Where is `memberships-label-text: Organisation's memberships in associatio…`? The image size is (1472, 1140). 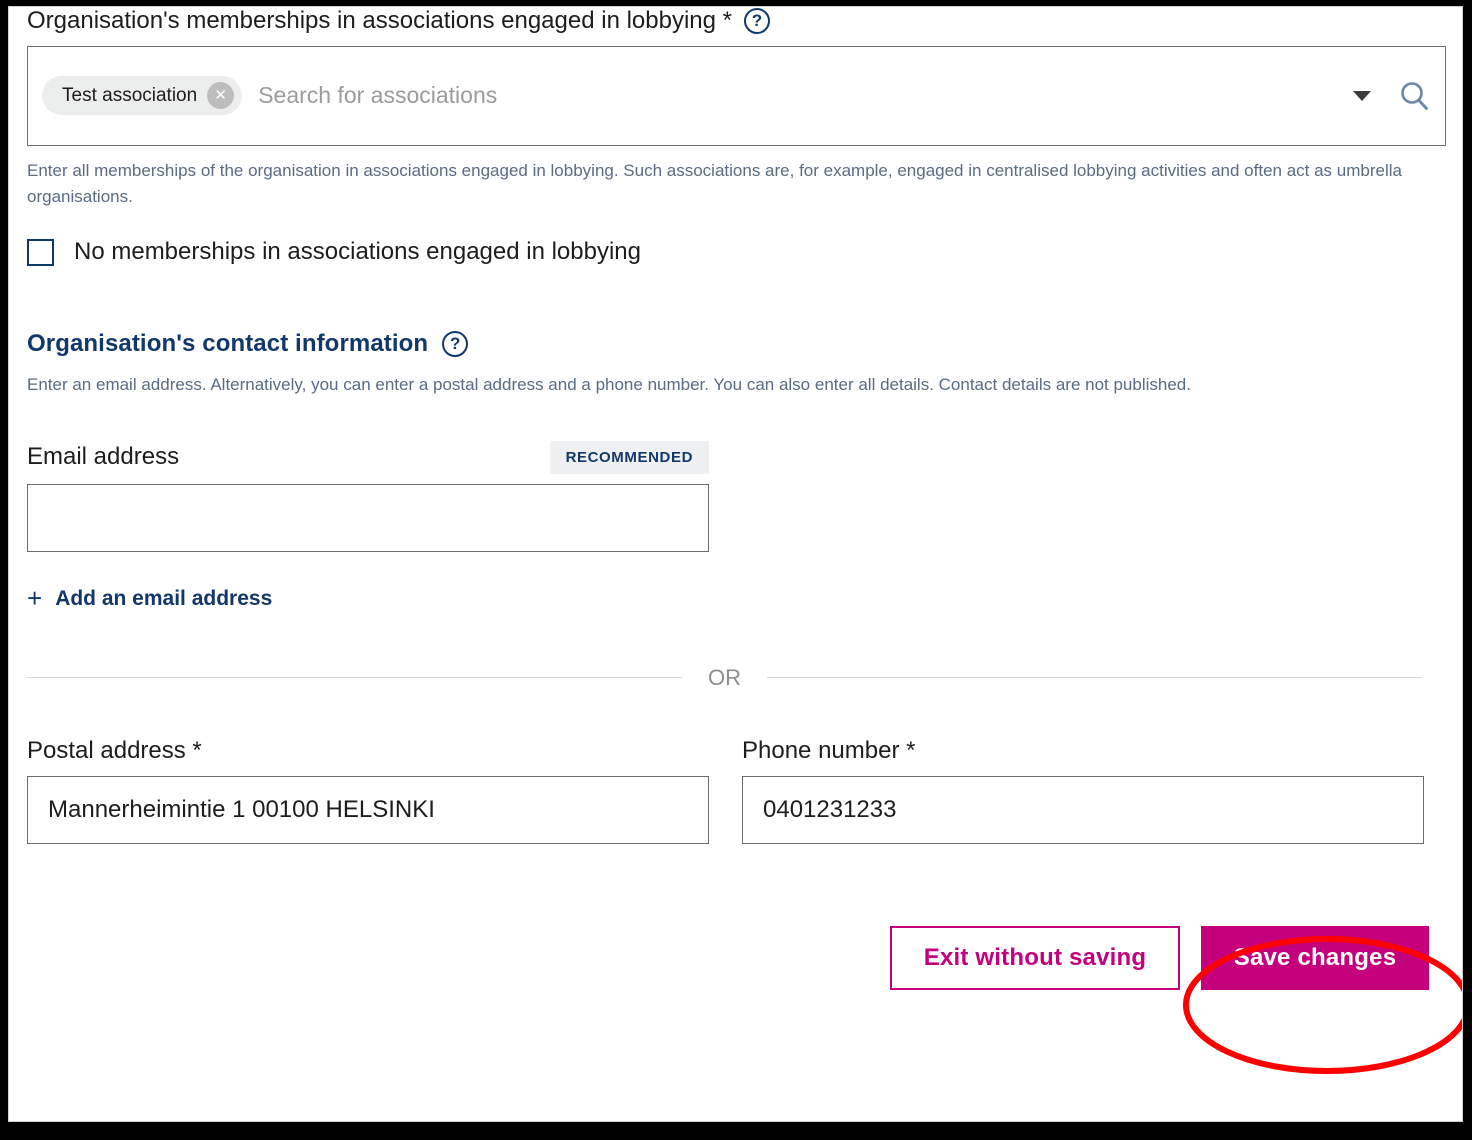 memberships-label-text: Organisation's memberships in associatio… is located at coordinates (379, 20).